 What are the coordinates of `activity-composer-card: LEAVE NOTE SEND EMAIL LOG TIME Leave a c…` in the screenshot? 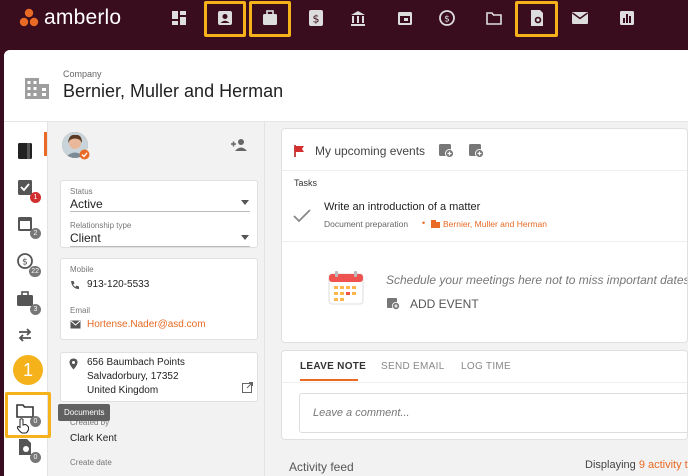 It's located at (484, 395).